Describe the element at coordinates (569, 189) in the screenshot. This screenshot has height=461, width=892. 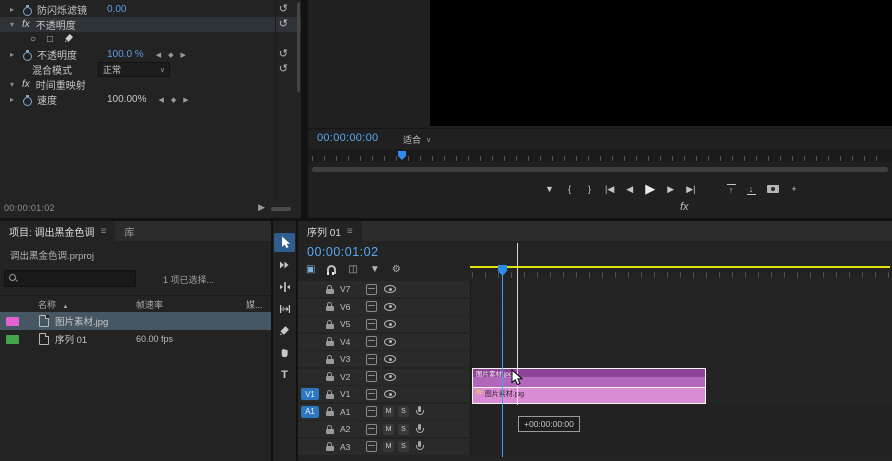
I see `mark-in-button: {` at that location.